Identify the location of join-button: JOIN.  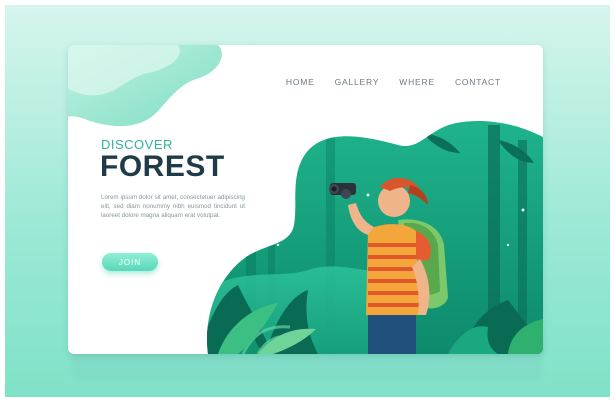
(130, 262).